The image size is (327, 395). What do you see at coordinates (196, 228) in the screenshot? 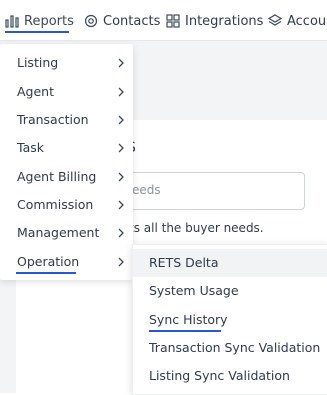
I see `section-description: ts all the buyer needs.` at bounding box center [196, 228].